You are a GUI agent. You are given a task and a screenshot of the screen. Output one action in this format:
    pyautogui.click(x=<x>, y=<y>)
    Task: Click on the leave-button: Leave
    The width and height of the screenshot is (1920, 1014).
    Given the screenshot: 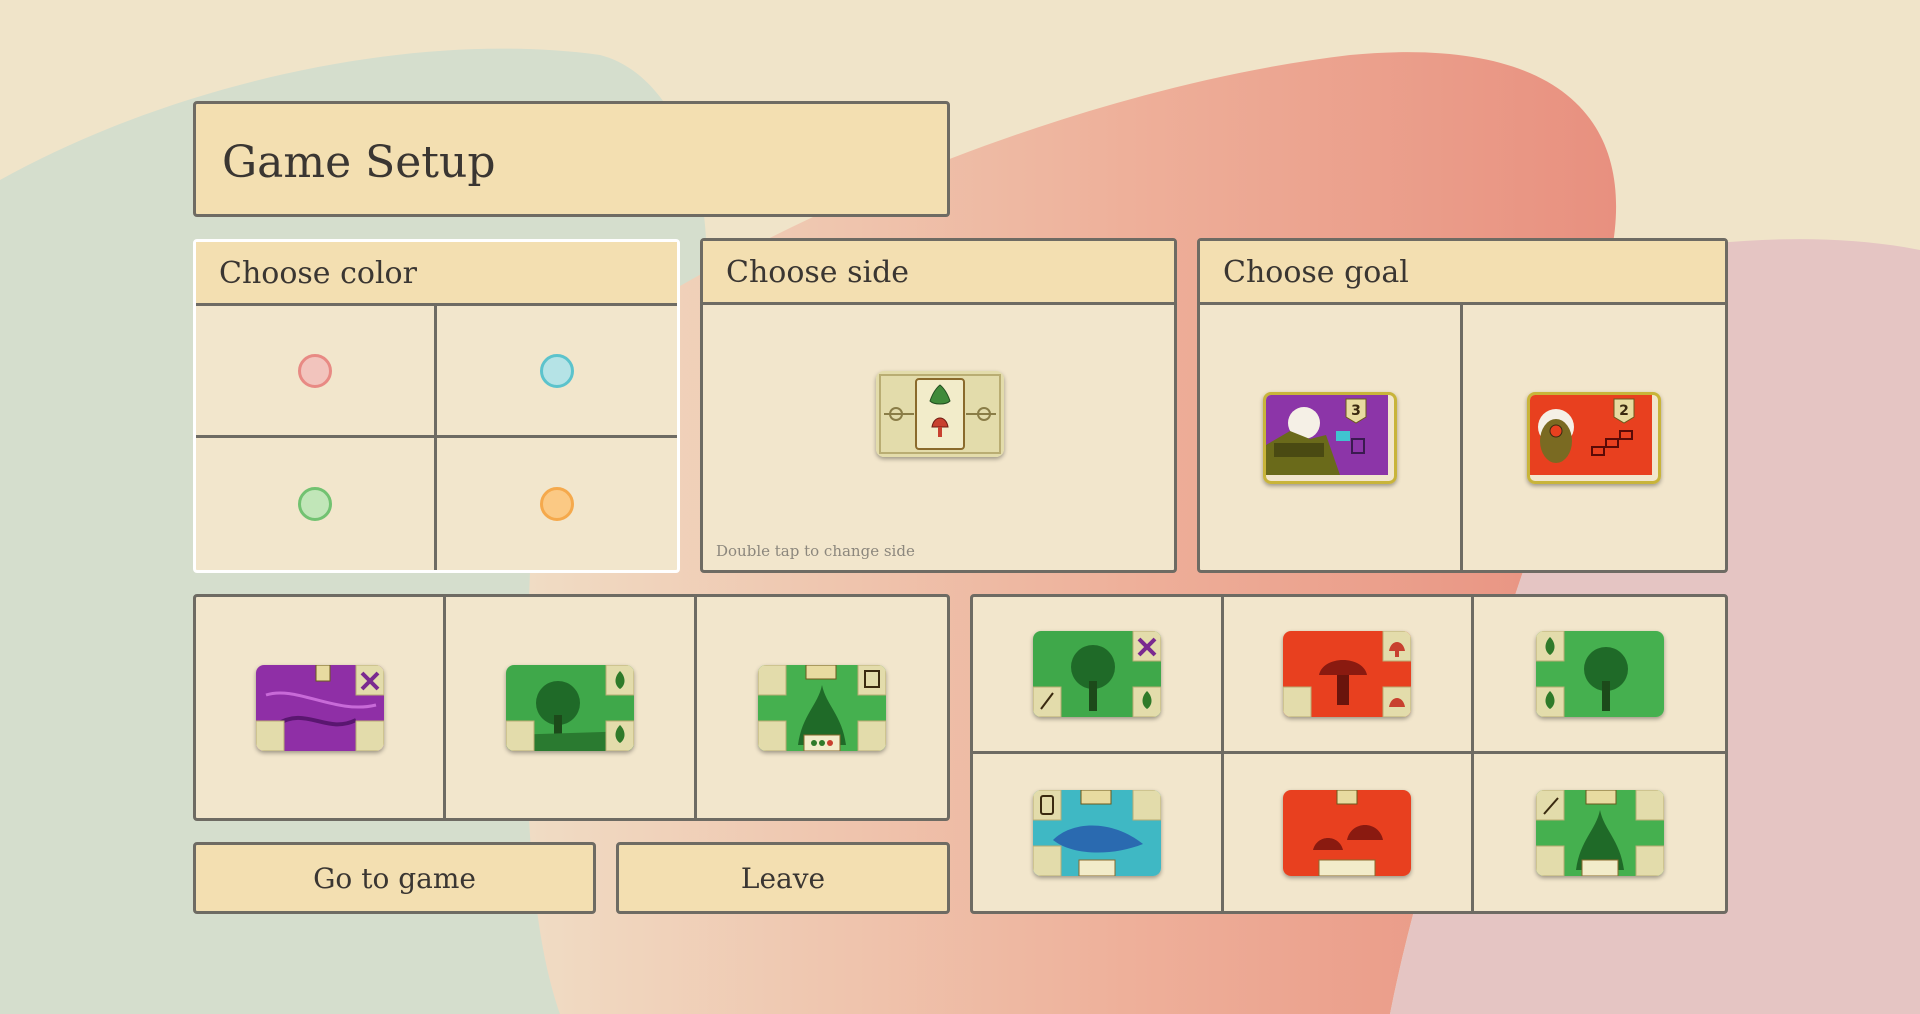 What is the action you would take?
    pyautogui.click(x=783, y=878)
    